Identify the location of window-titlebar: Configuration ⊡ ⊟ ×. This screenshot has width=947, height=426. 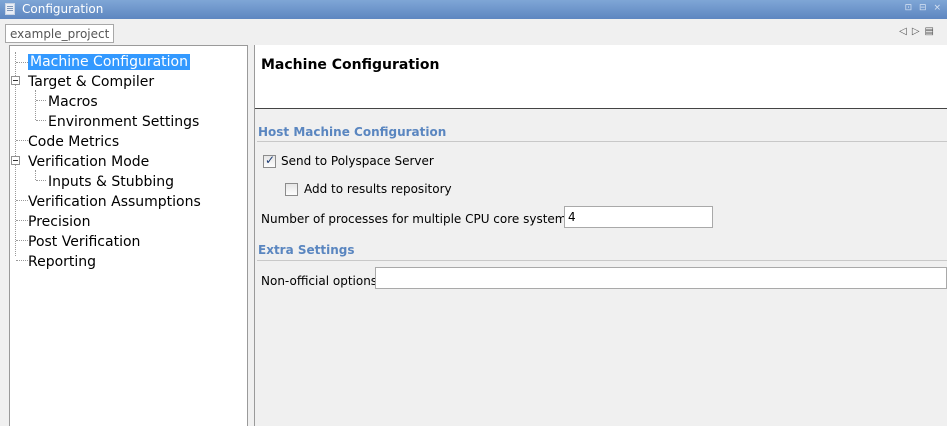
(473, 9).